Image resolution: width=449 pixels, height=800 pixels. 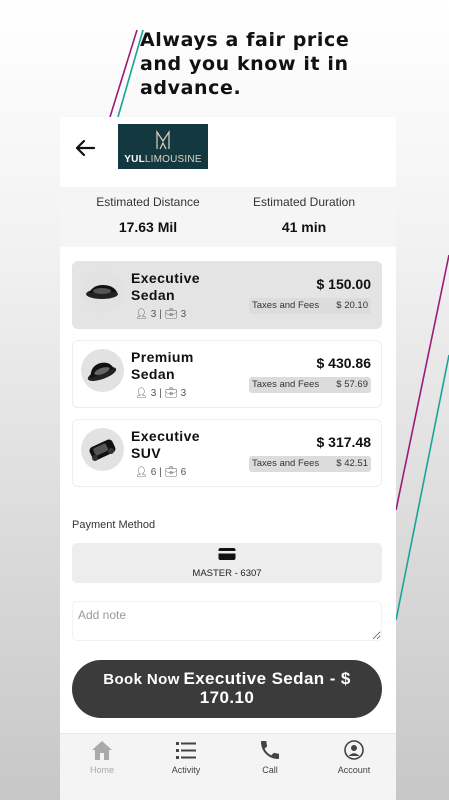 I want to click on tab-home: Home, so click(x=102, y=759).